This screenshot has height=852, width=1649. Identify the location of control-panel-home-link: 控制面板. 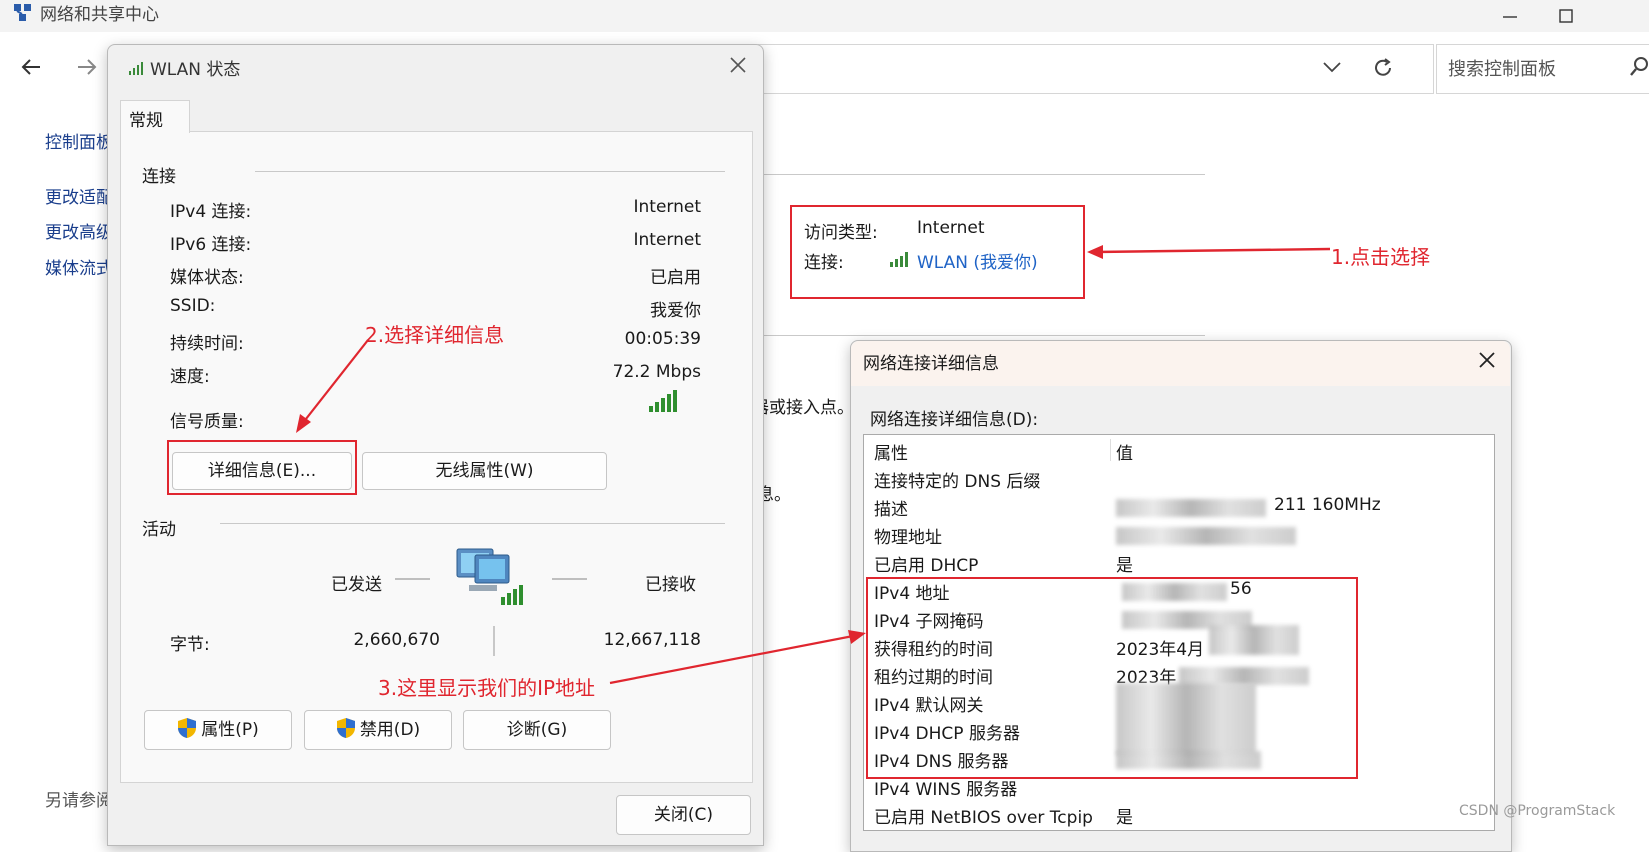
(79, 140).